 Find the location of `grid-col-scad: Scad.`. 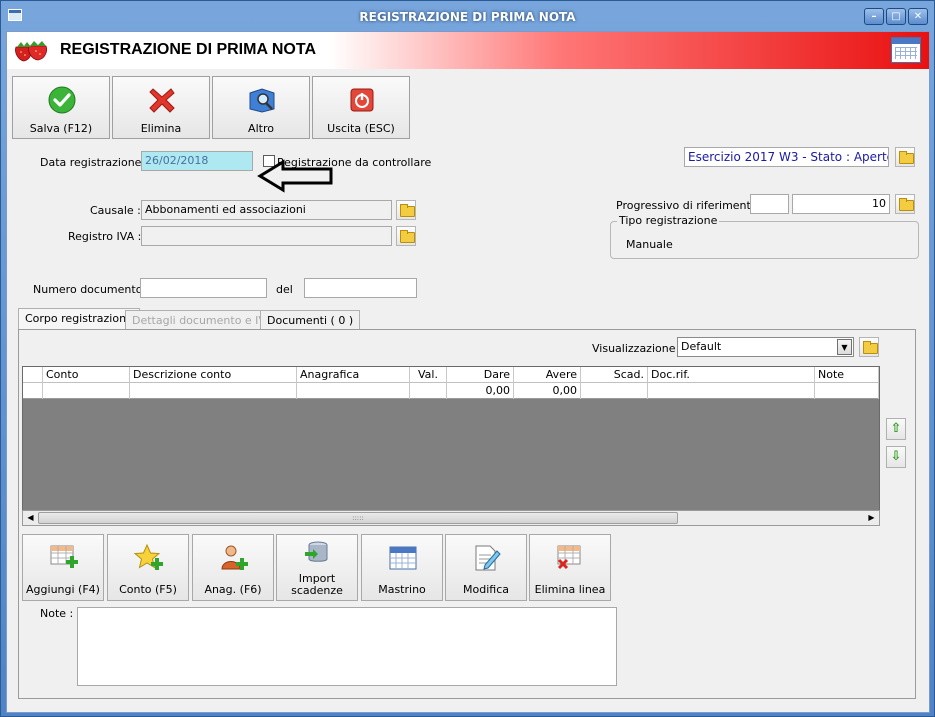

grid-col-scad: Scad. is located at coordinates (614, 375).